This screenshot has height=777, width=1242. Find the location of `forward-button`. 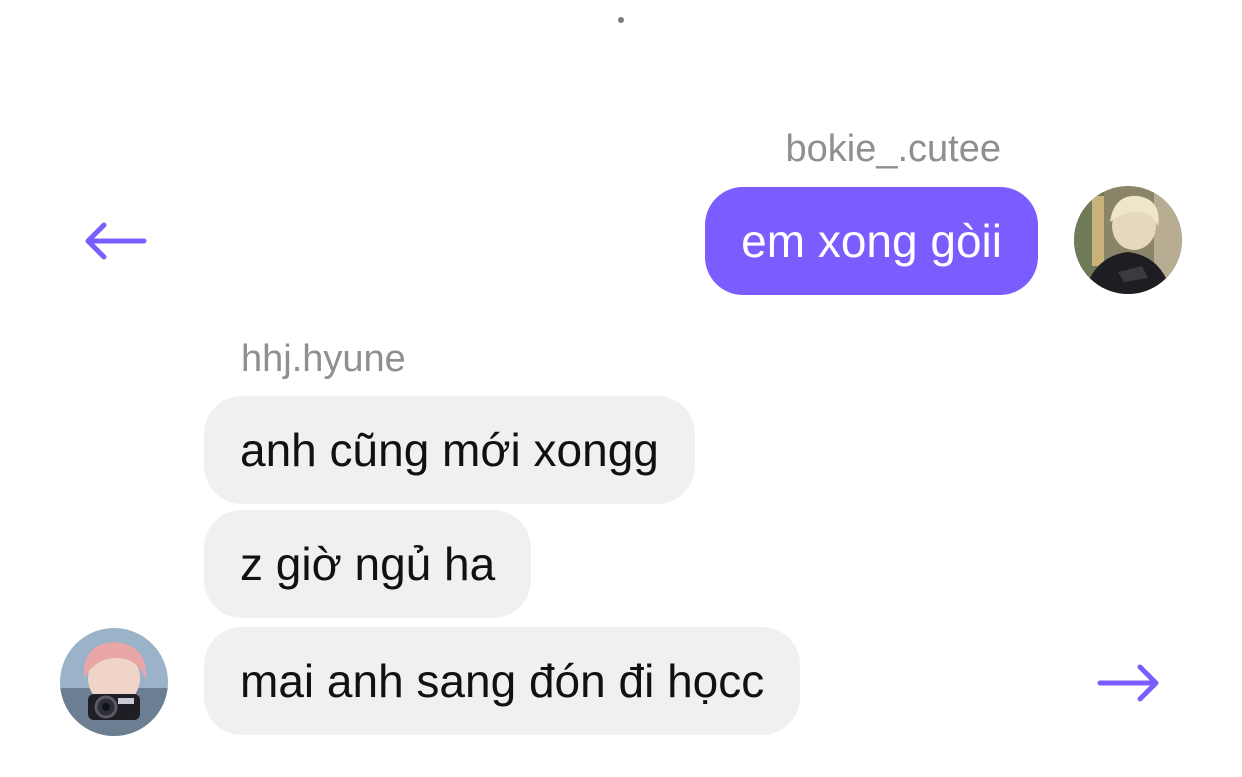

forward-button is located at coordinates (1129, 683).